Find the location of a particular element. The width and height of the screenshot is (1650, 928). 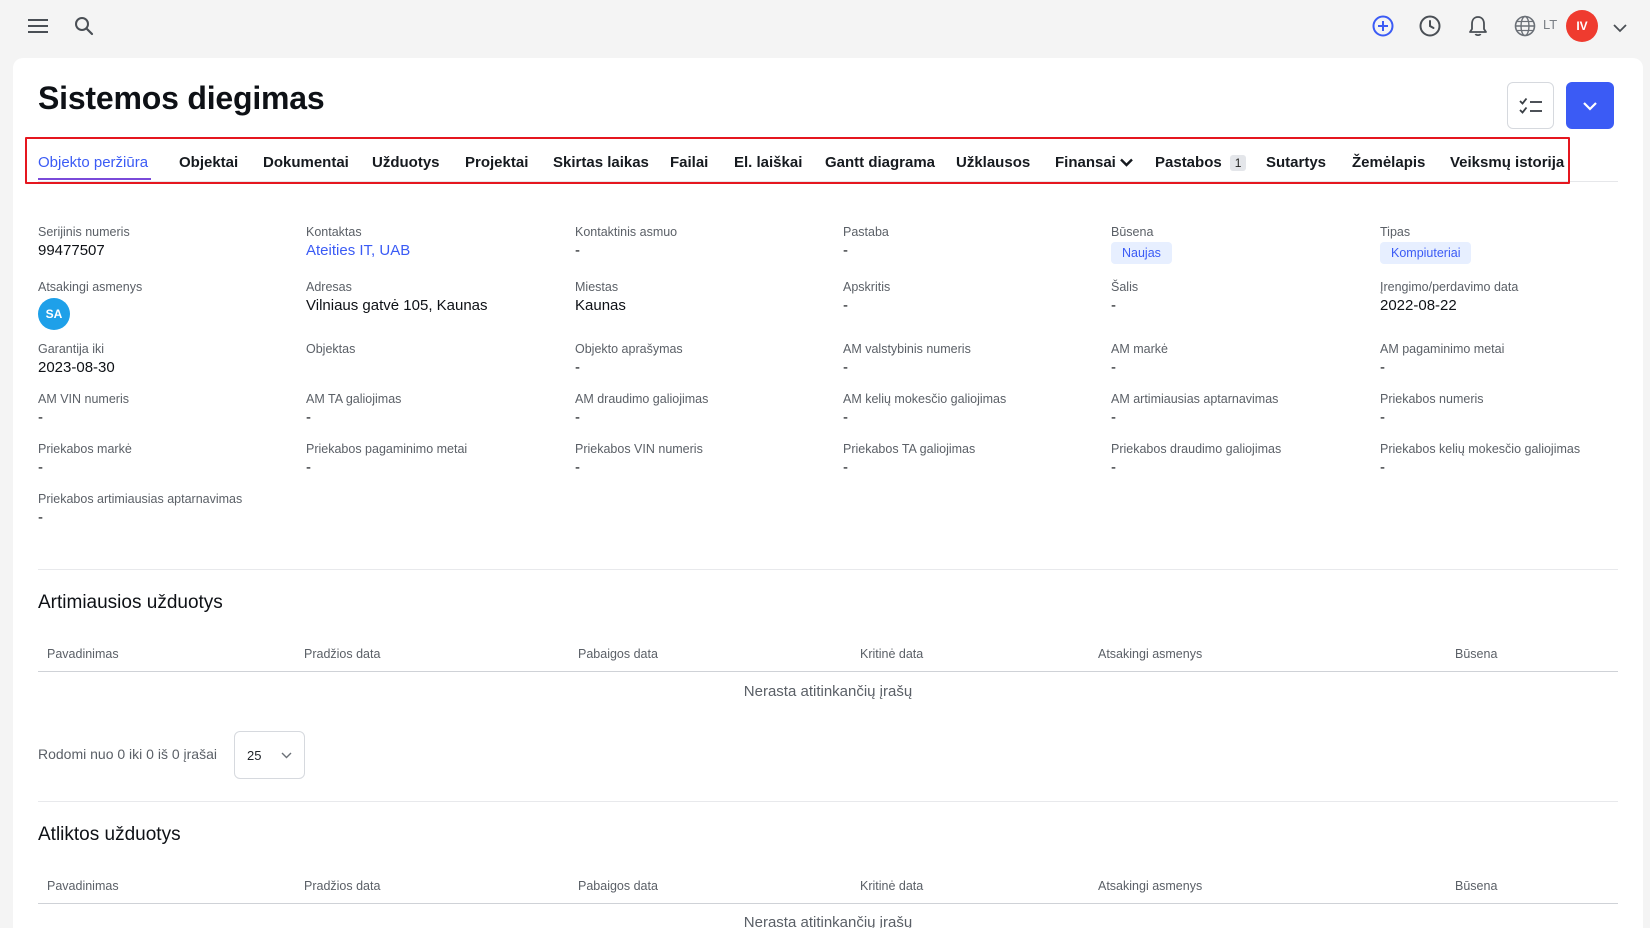

bell-icon is located at coordinates (1478, 26).